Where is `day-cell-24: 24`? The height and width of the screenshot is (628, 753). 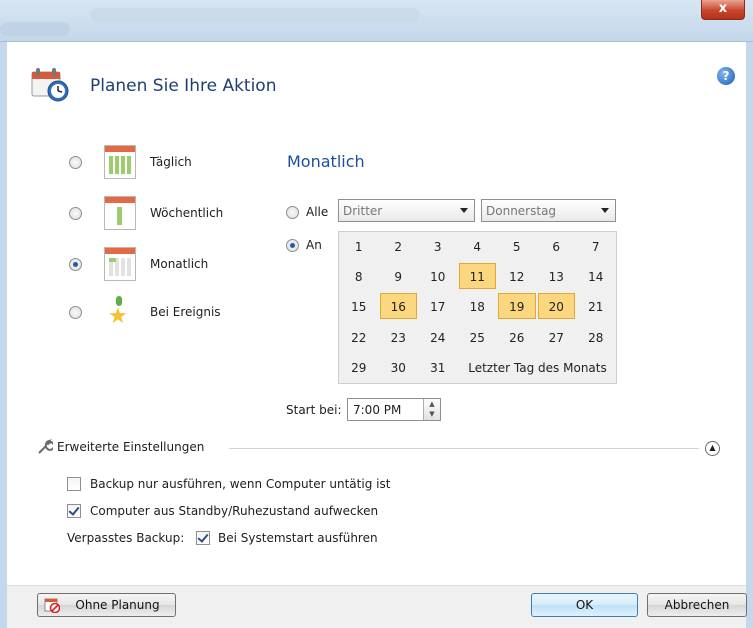 day-cell-24: 24 is located at coordinates (438, 337).